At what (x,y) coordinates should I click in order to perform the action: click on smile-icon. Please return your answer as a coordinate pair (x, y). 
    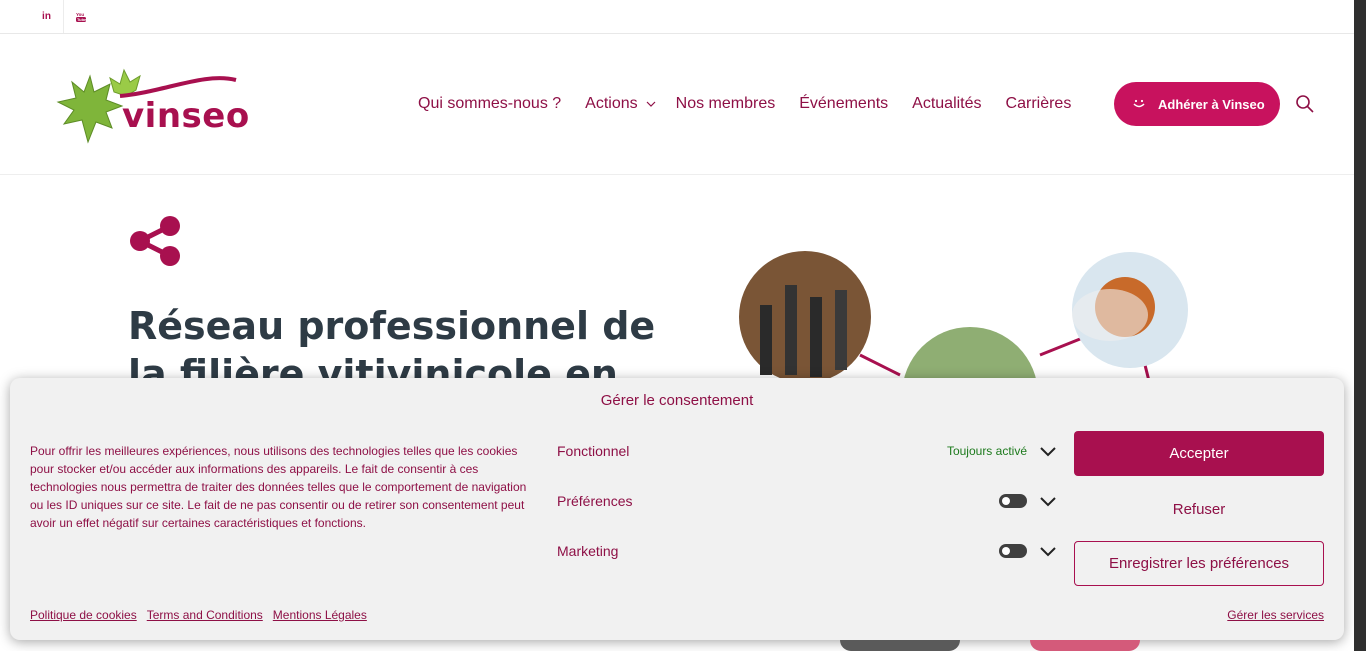
    Looking at the image, I should click on (1139, 103).